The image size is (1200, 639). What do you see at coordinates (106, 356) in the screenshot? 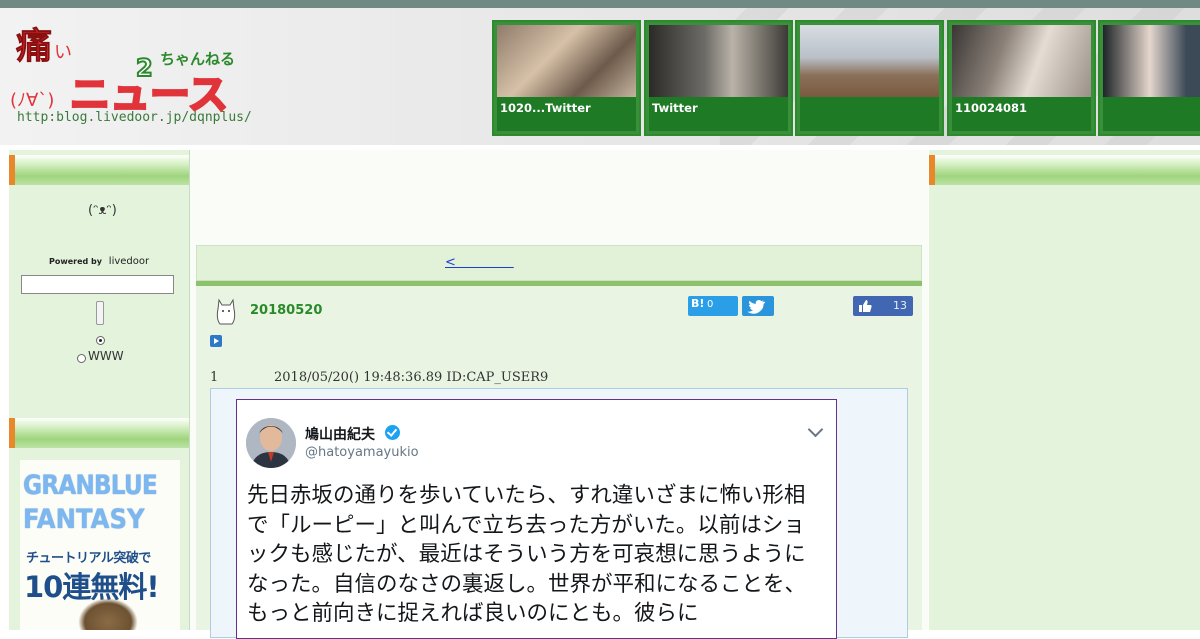
I see `radio-www-label: WWW` at bounding box center [106, 356].